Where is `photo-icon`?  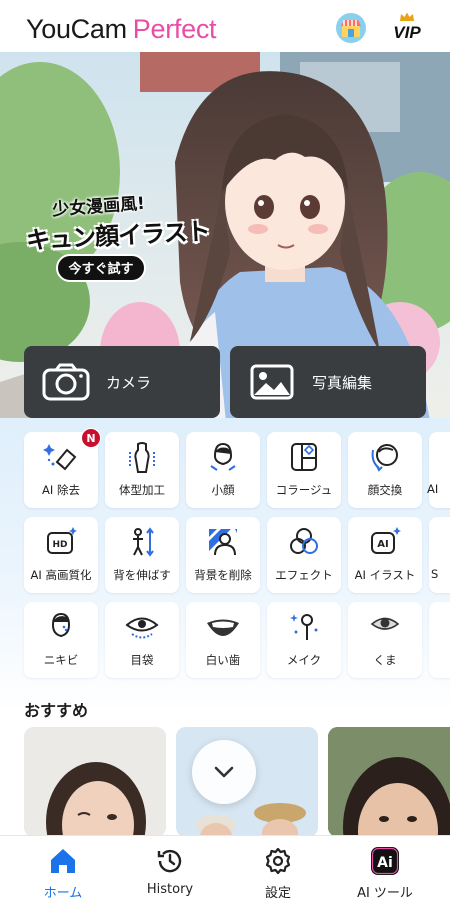
photo-icon is located at coordinates (272, 382).